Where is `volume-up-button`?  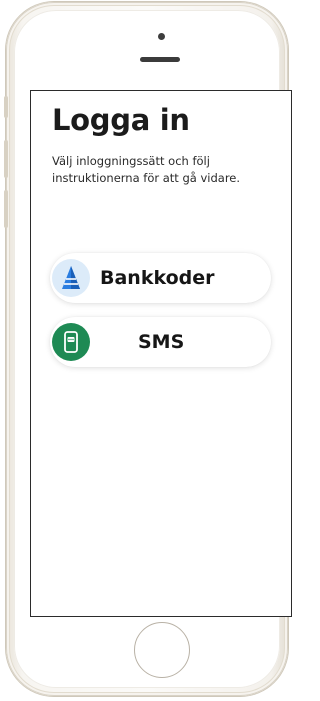
volume-up-button is located at coordinates (6, 159).